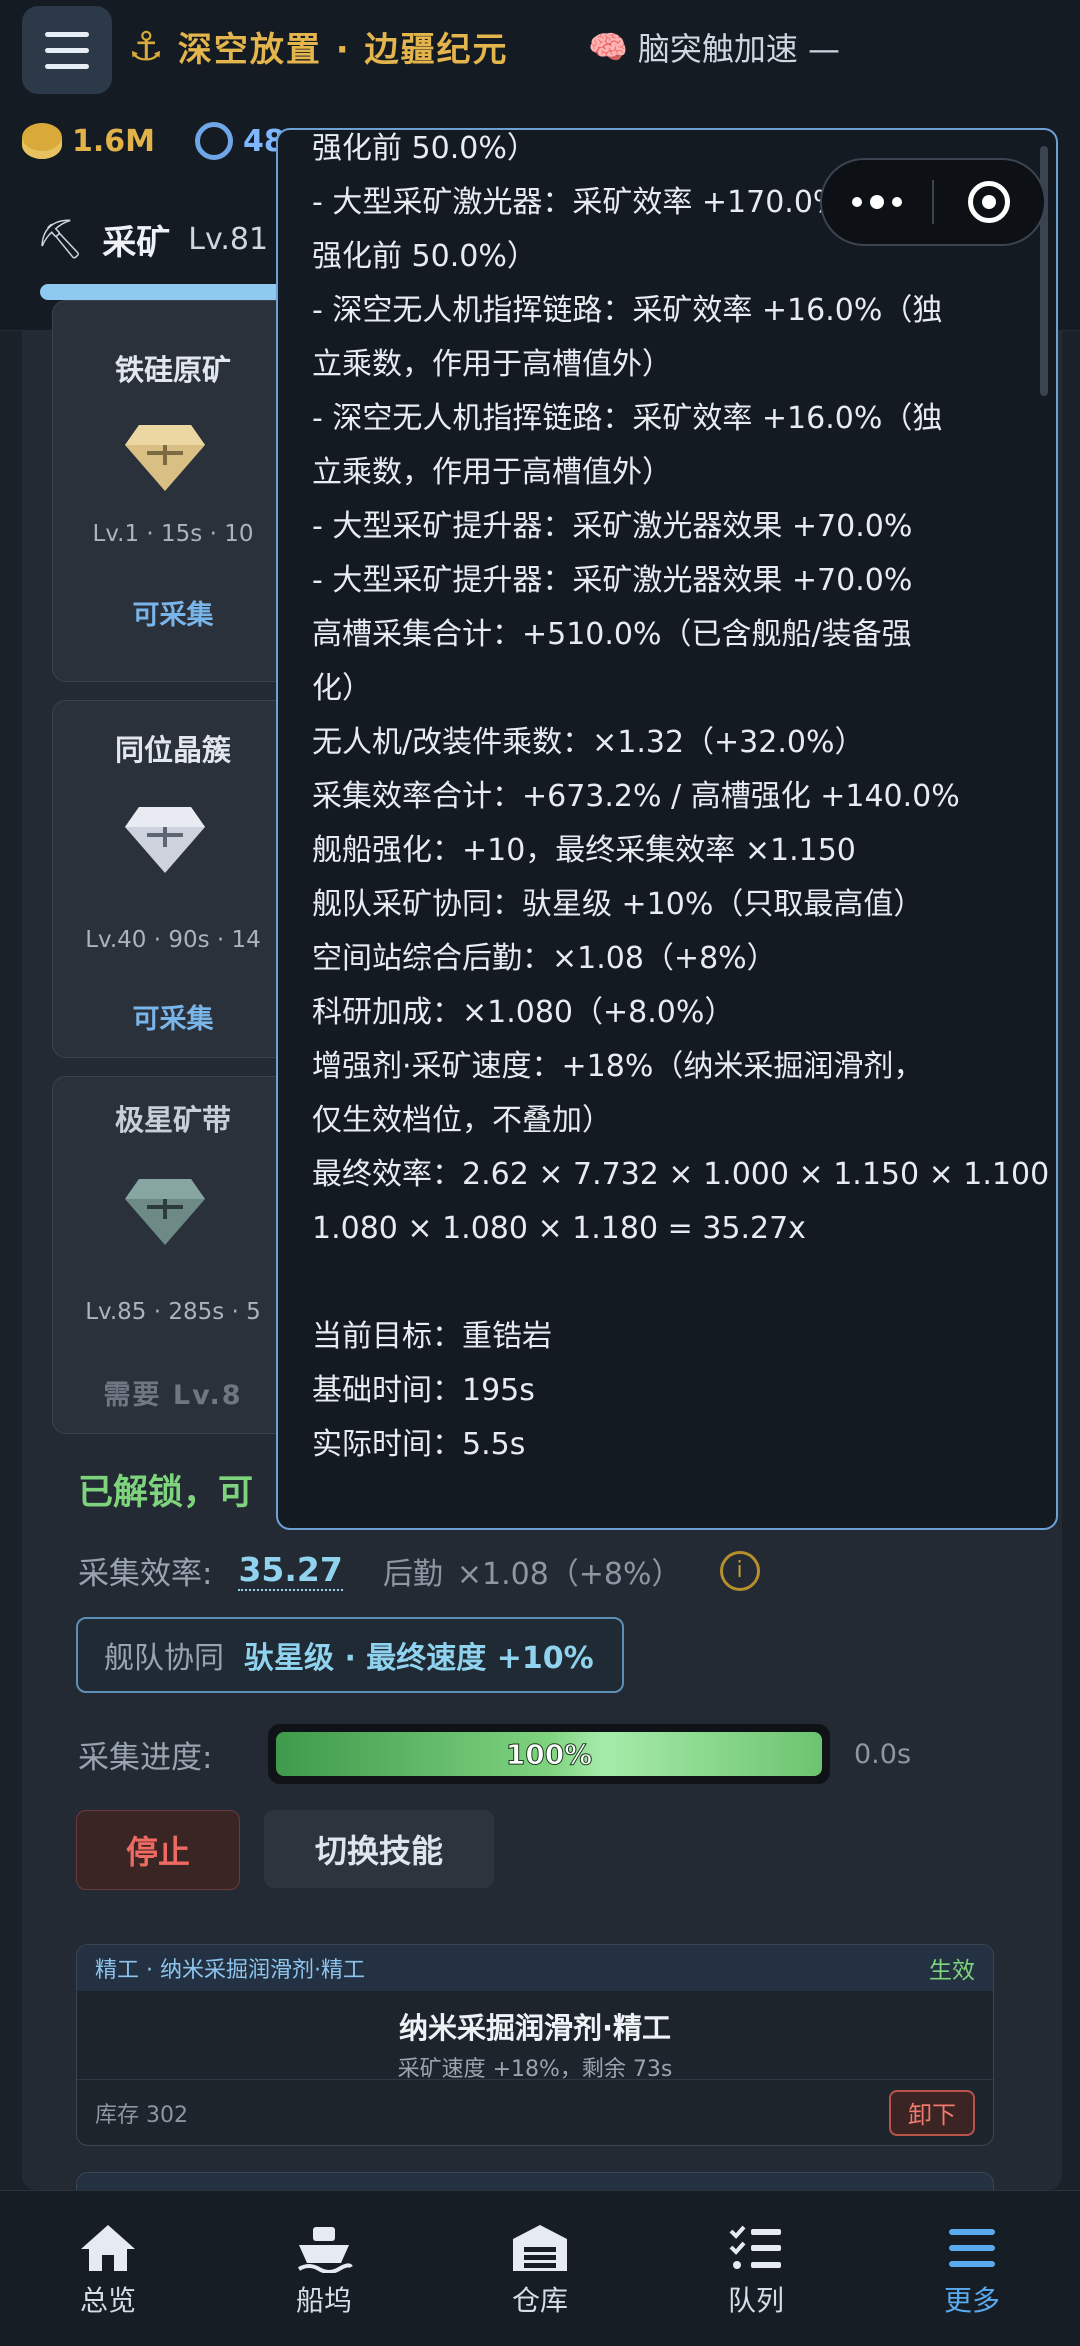  Describe the element at coordinates (146, 46) in the screenshot. I see `anchor-icon: ⚓` at that location.